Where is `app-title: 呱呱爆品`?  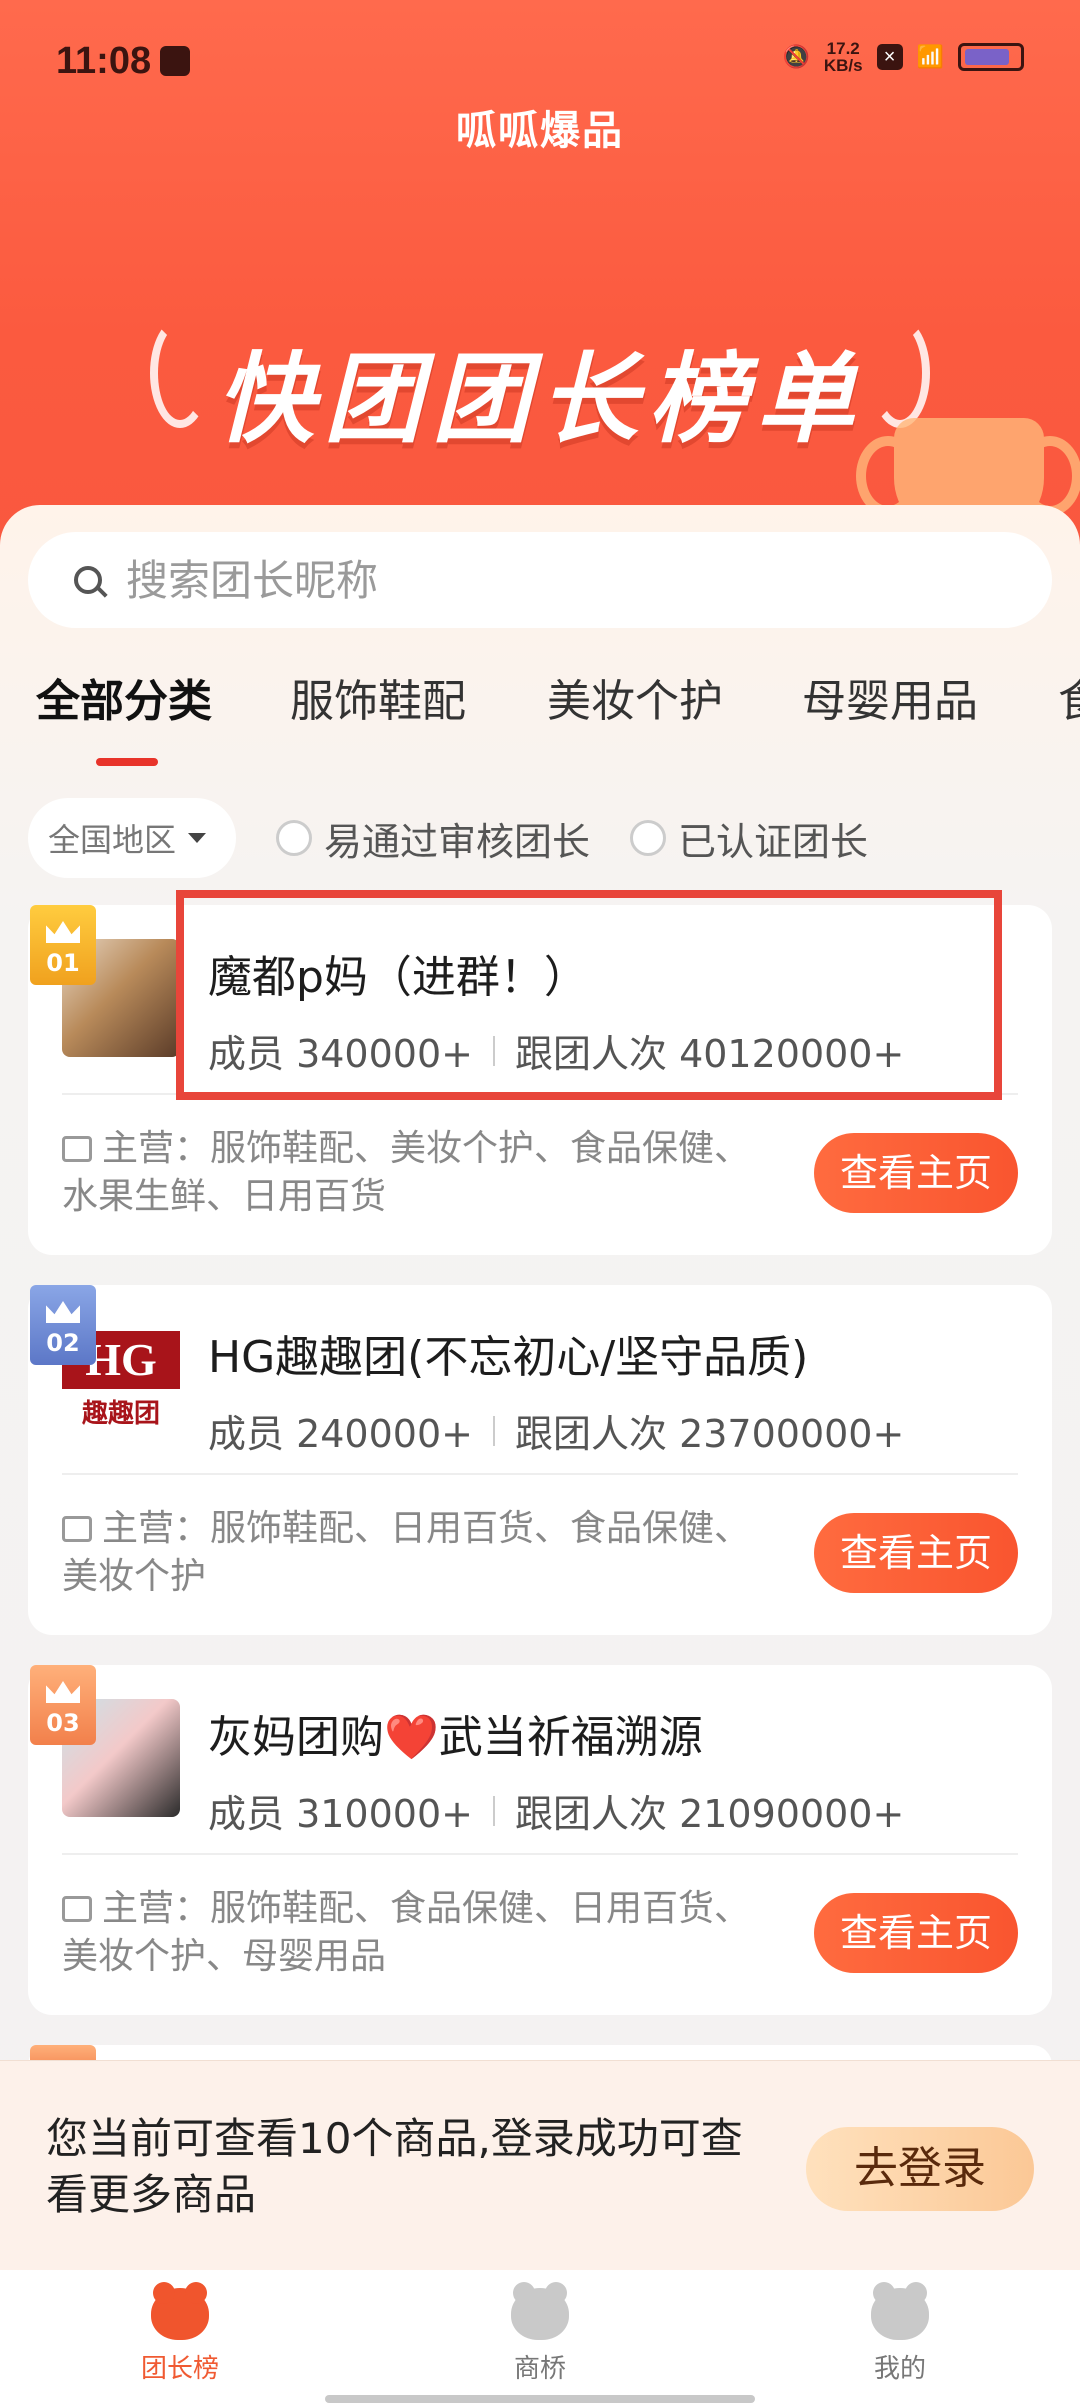
app-title: 呱呱爆品 is located at coordinates (540, 131).